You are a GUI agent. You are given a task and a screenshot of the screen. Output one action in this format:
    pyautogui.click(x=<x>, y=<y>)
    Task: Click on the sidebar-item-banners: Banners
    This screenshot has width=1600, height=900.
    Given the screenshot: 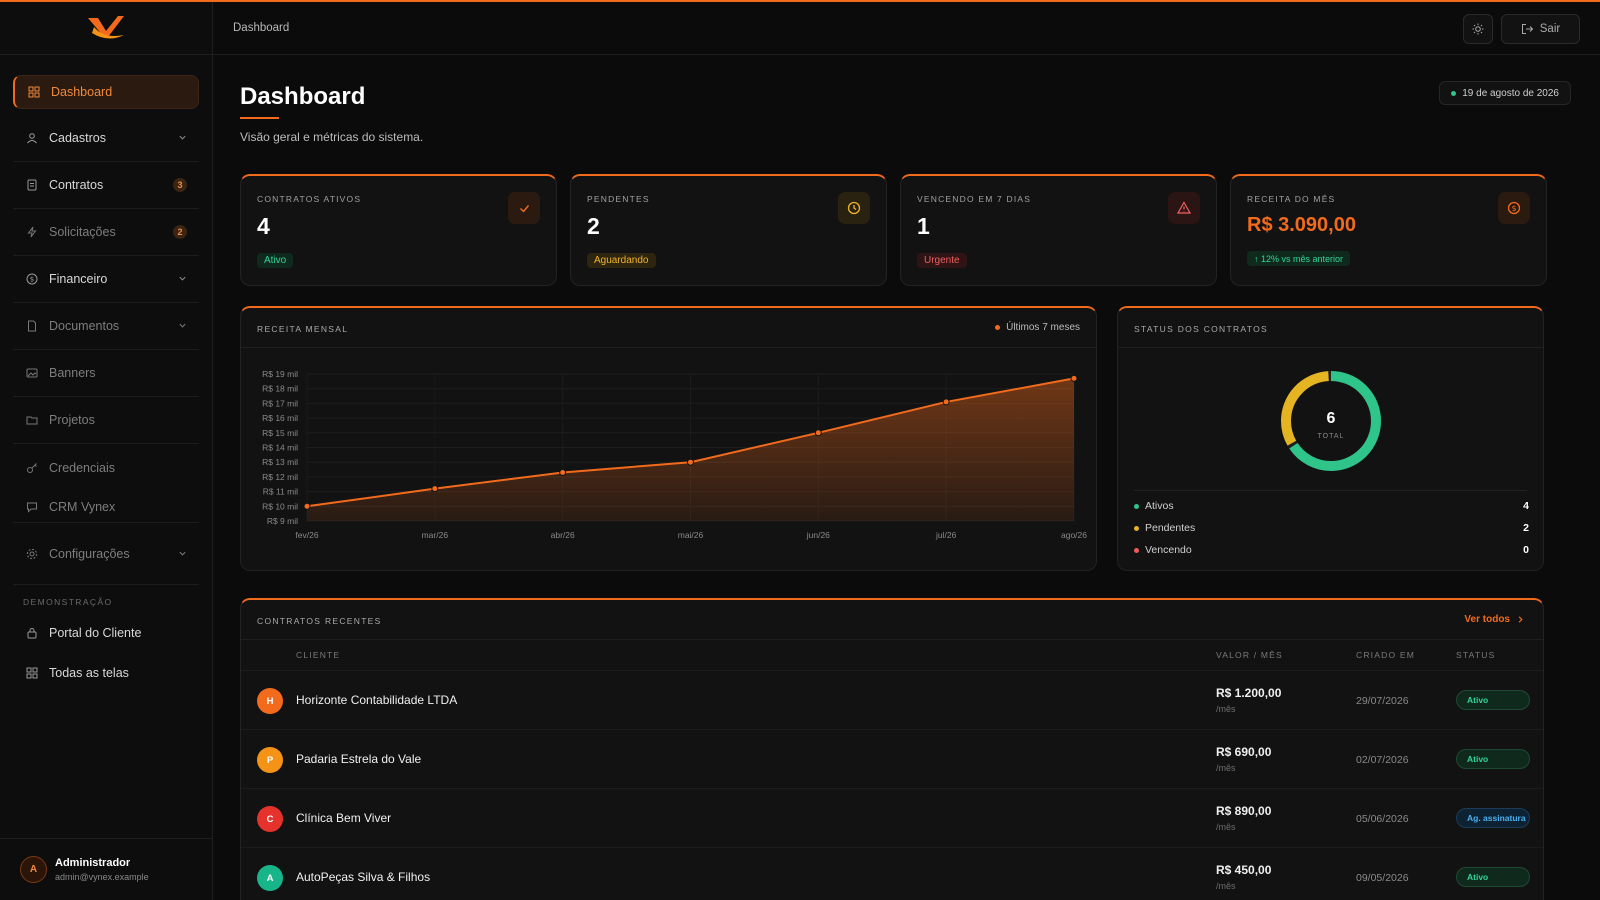 What is the action you would take?
    pyautogui.click(x=106, y=373)
    